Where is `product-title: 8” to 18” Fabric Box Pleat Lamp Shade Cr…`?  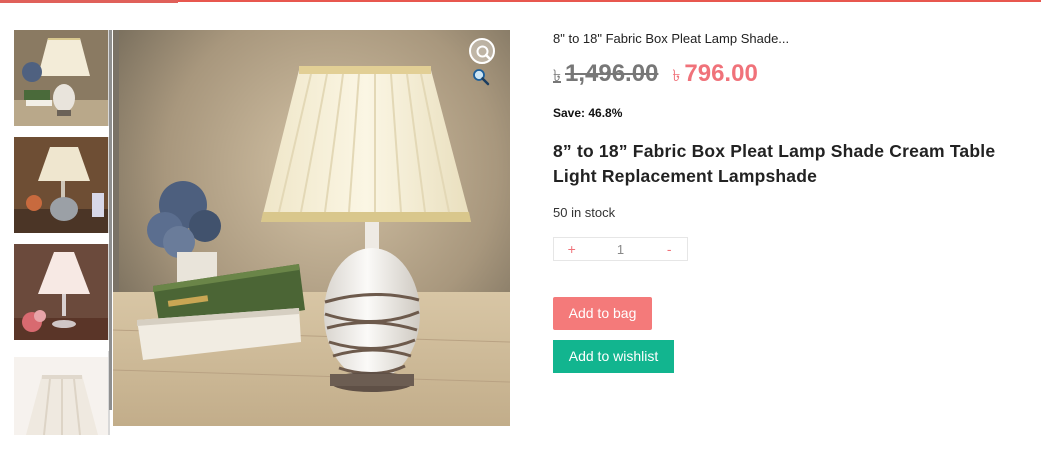
product-title: 8” to 18” Fabric Box Pleat Lamp Shade Cr… is located at coordinates (774, 163).